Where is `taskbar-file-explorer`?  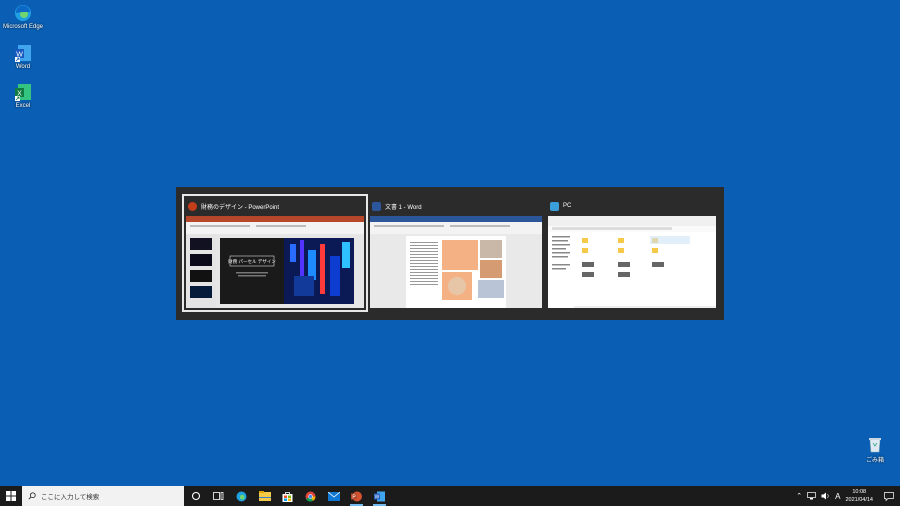
taskbar-file-explorer is located at coordinates (264, 496).